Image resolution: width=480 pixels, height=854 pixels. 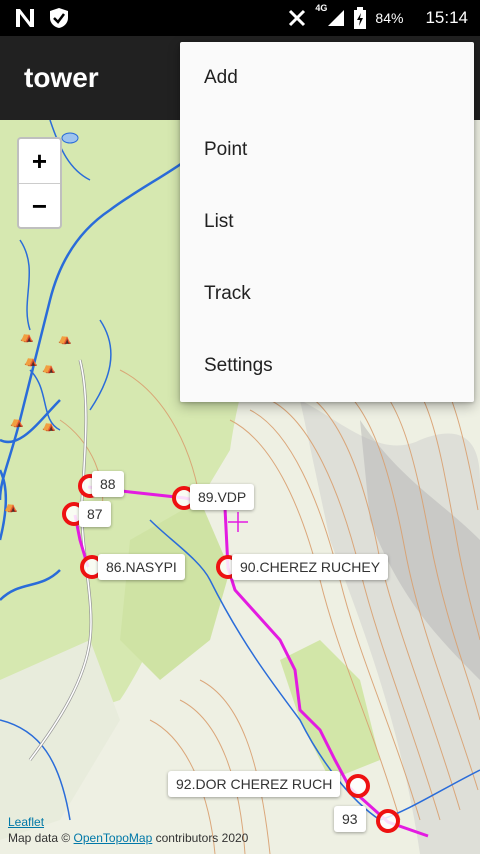 I want to click on menu-item-add: Add, so click(x=327, y=78).